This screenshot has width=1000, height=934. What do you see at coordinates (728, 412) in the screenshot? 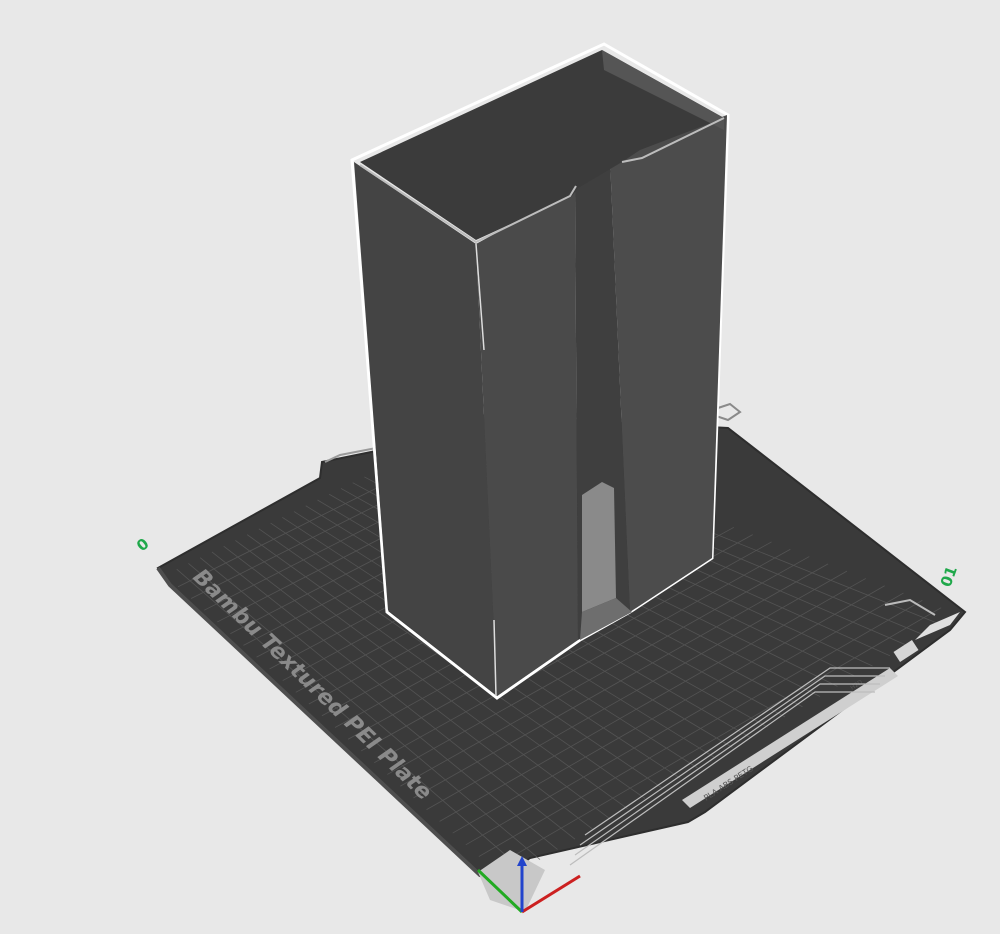
I see `plate-back-logo` at bounding box center [728, 412].